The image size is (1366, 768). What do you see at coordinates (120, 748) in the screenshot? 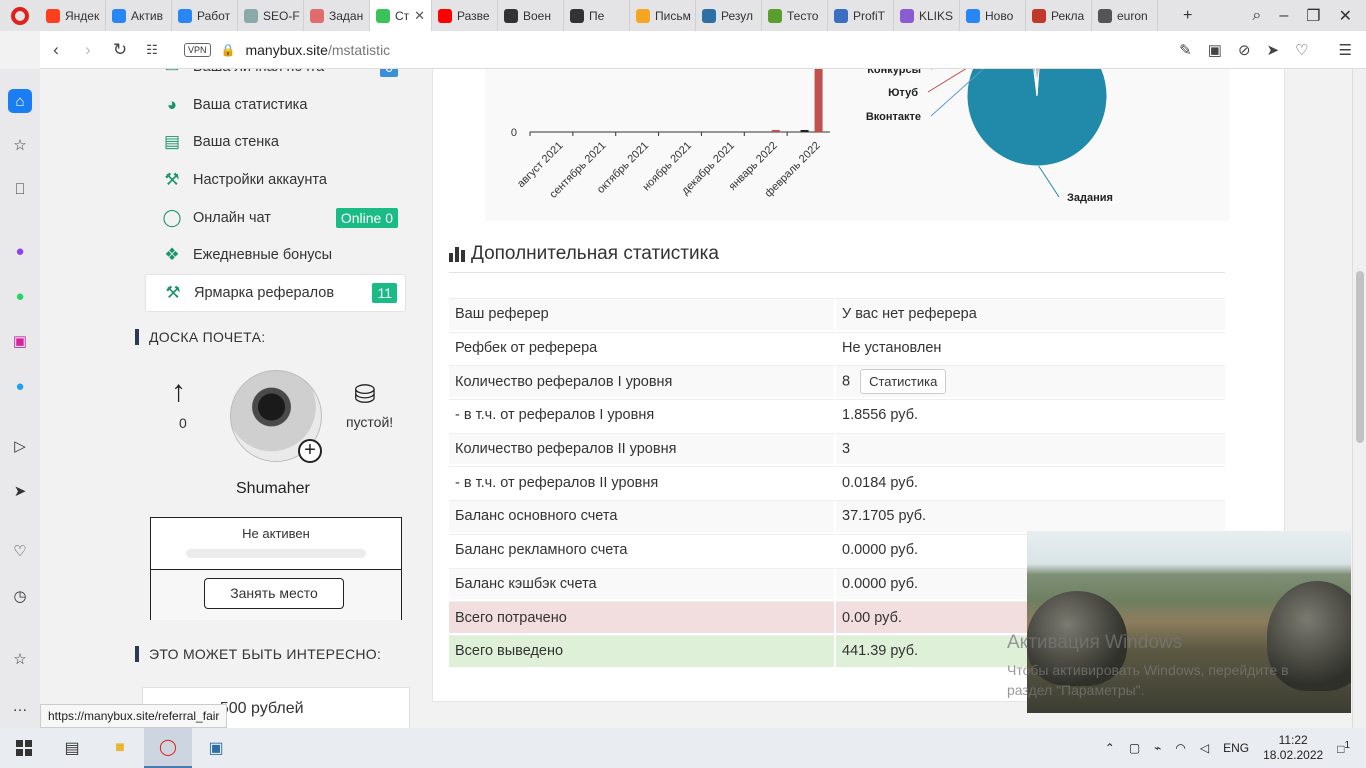
I see `explorer-icon: ■` at bounding box center [120, 748].